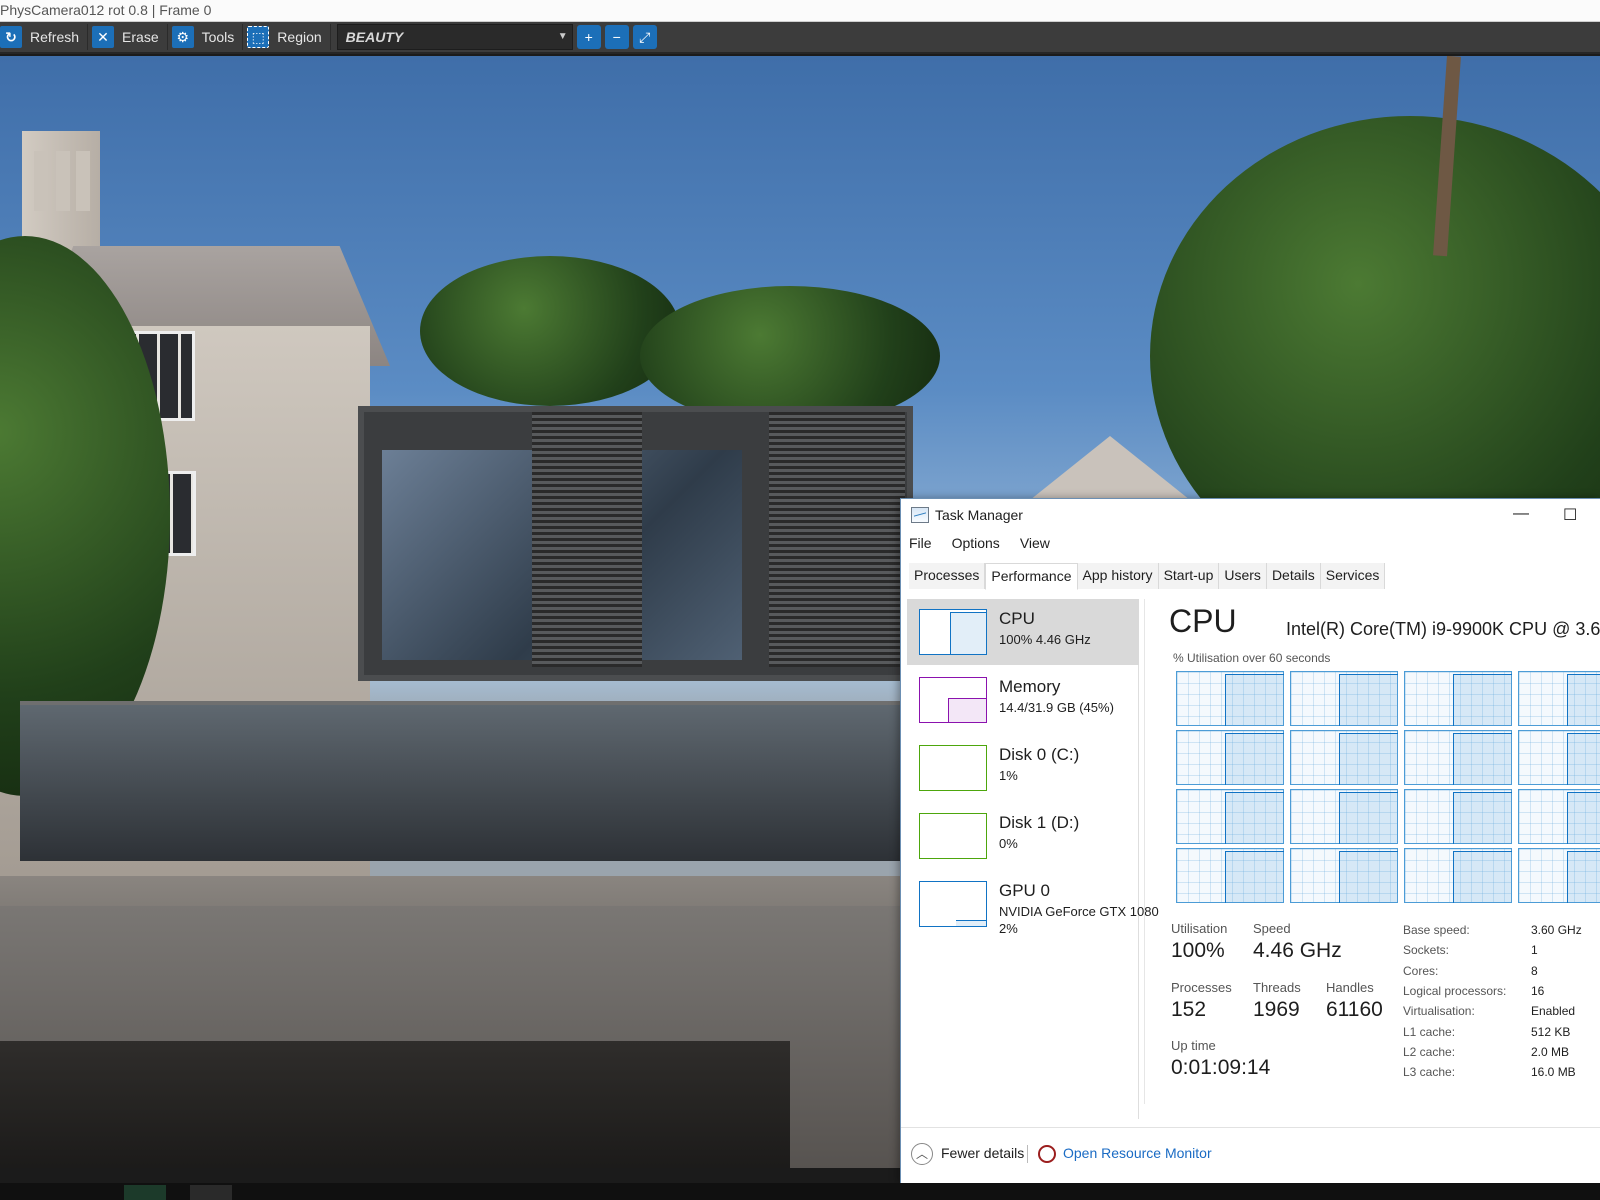 The height and width of the screenshot is (1200, 1600). What do you see at coordinates (1023, 632) in the screenshot?
I see `sidebar-item-cpu: CPU 100% 4.46 GHz` at bounding box center [1023, 632].